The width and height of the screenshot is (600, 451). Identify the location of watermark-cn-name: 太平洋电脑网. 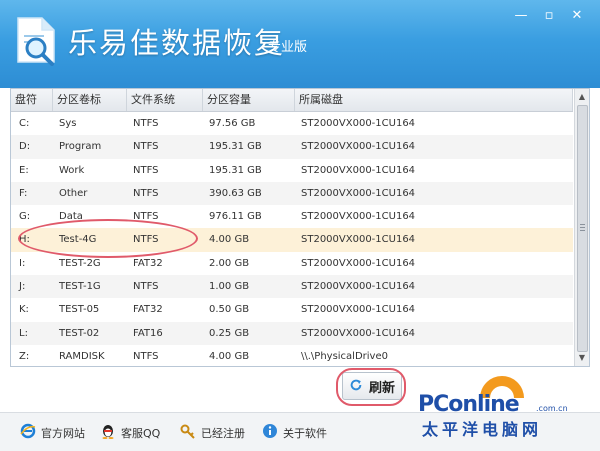
(482, 429).